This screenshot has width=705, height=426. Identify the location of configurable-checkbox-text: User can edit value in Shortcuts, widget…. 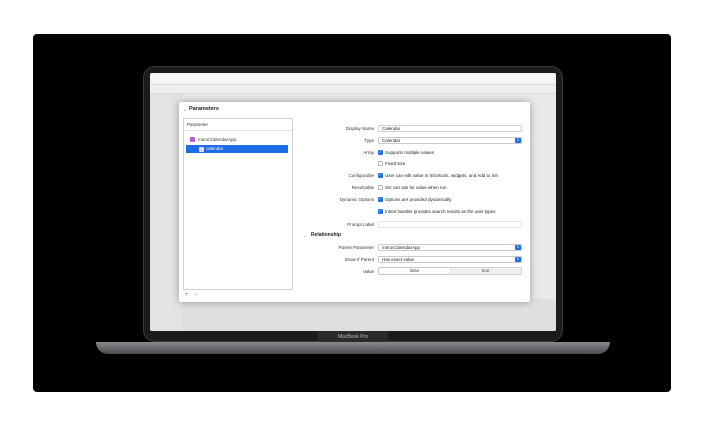
(442, 175).